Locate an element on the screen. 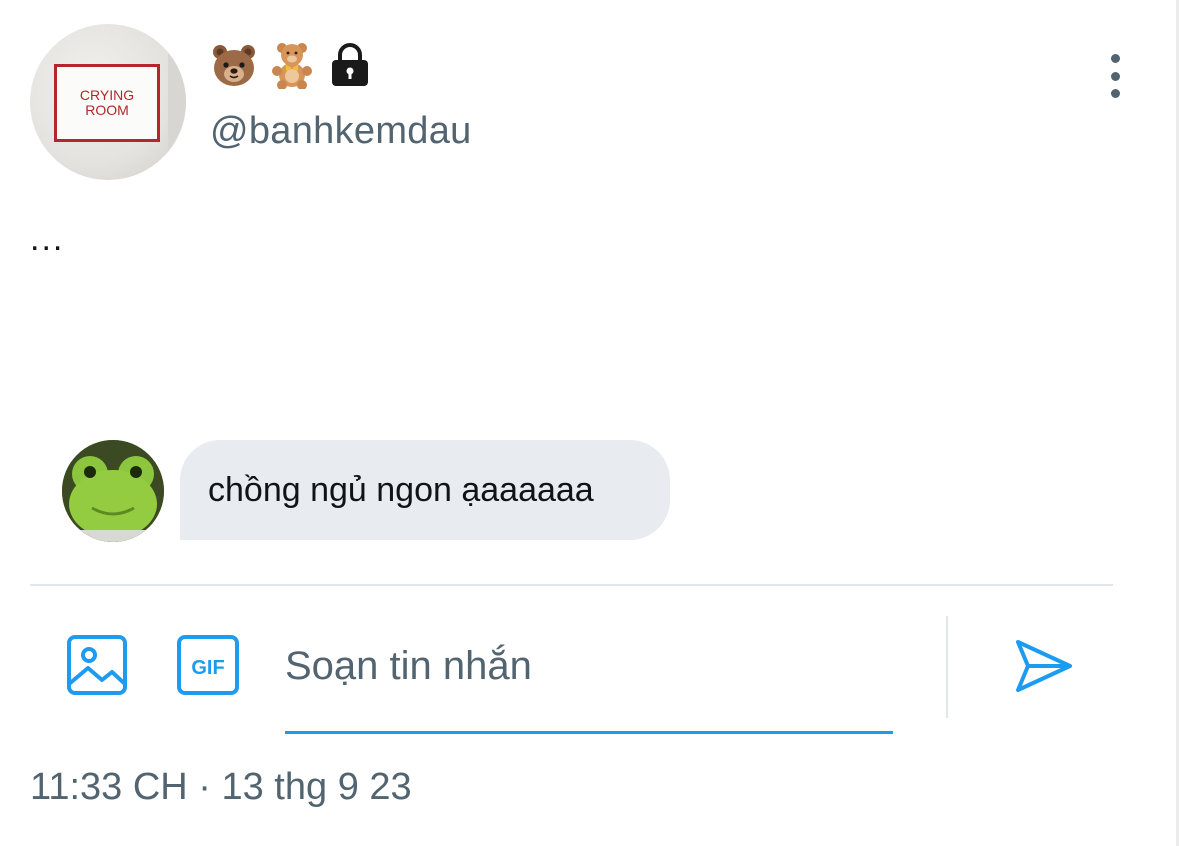 The height and width of the screenshot is (846, 1179). gif-icon: GIF is located at coordinates (208, 665).